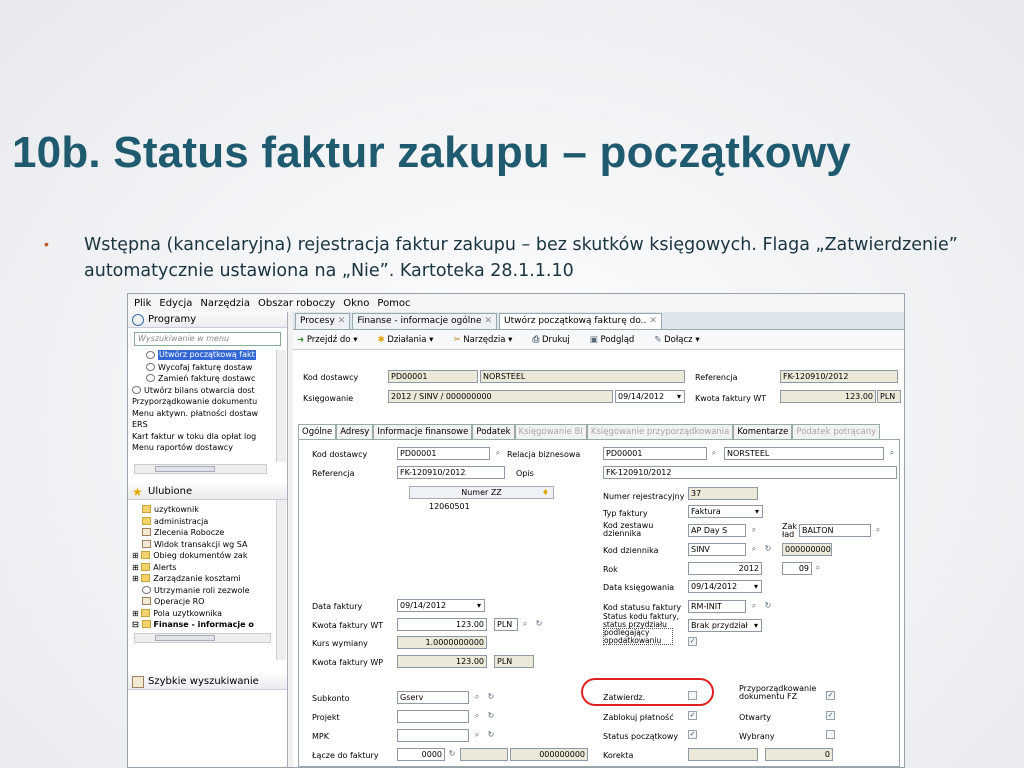 The image size is (1024, 768). What do you see at coordinates (207, 437) in the screenshot?
I see `tree-item-program: Kart faktur w toku dla opłat log` at bounding box center [207, 437].